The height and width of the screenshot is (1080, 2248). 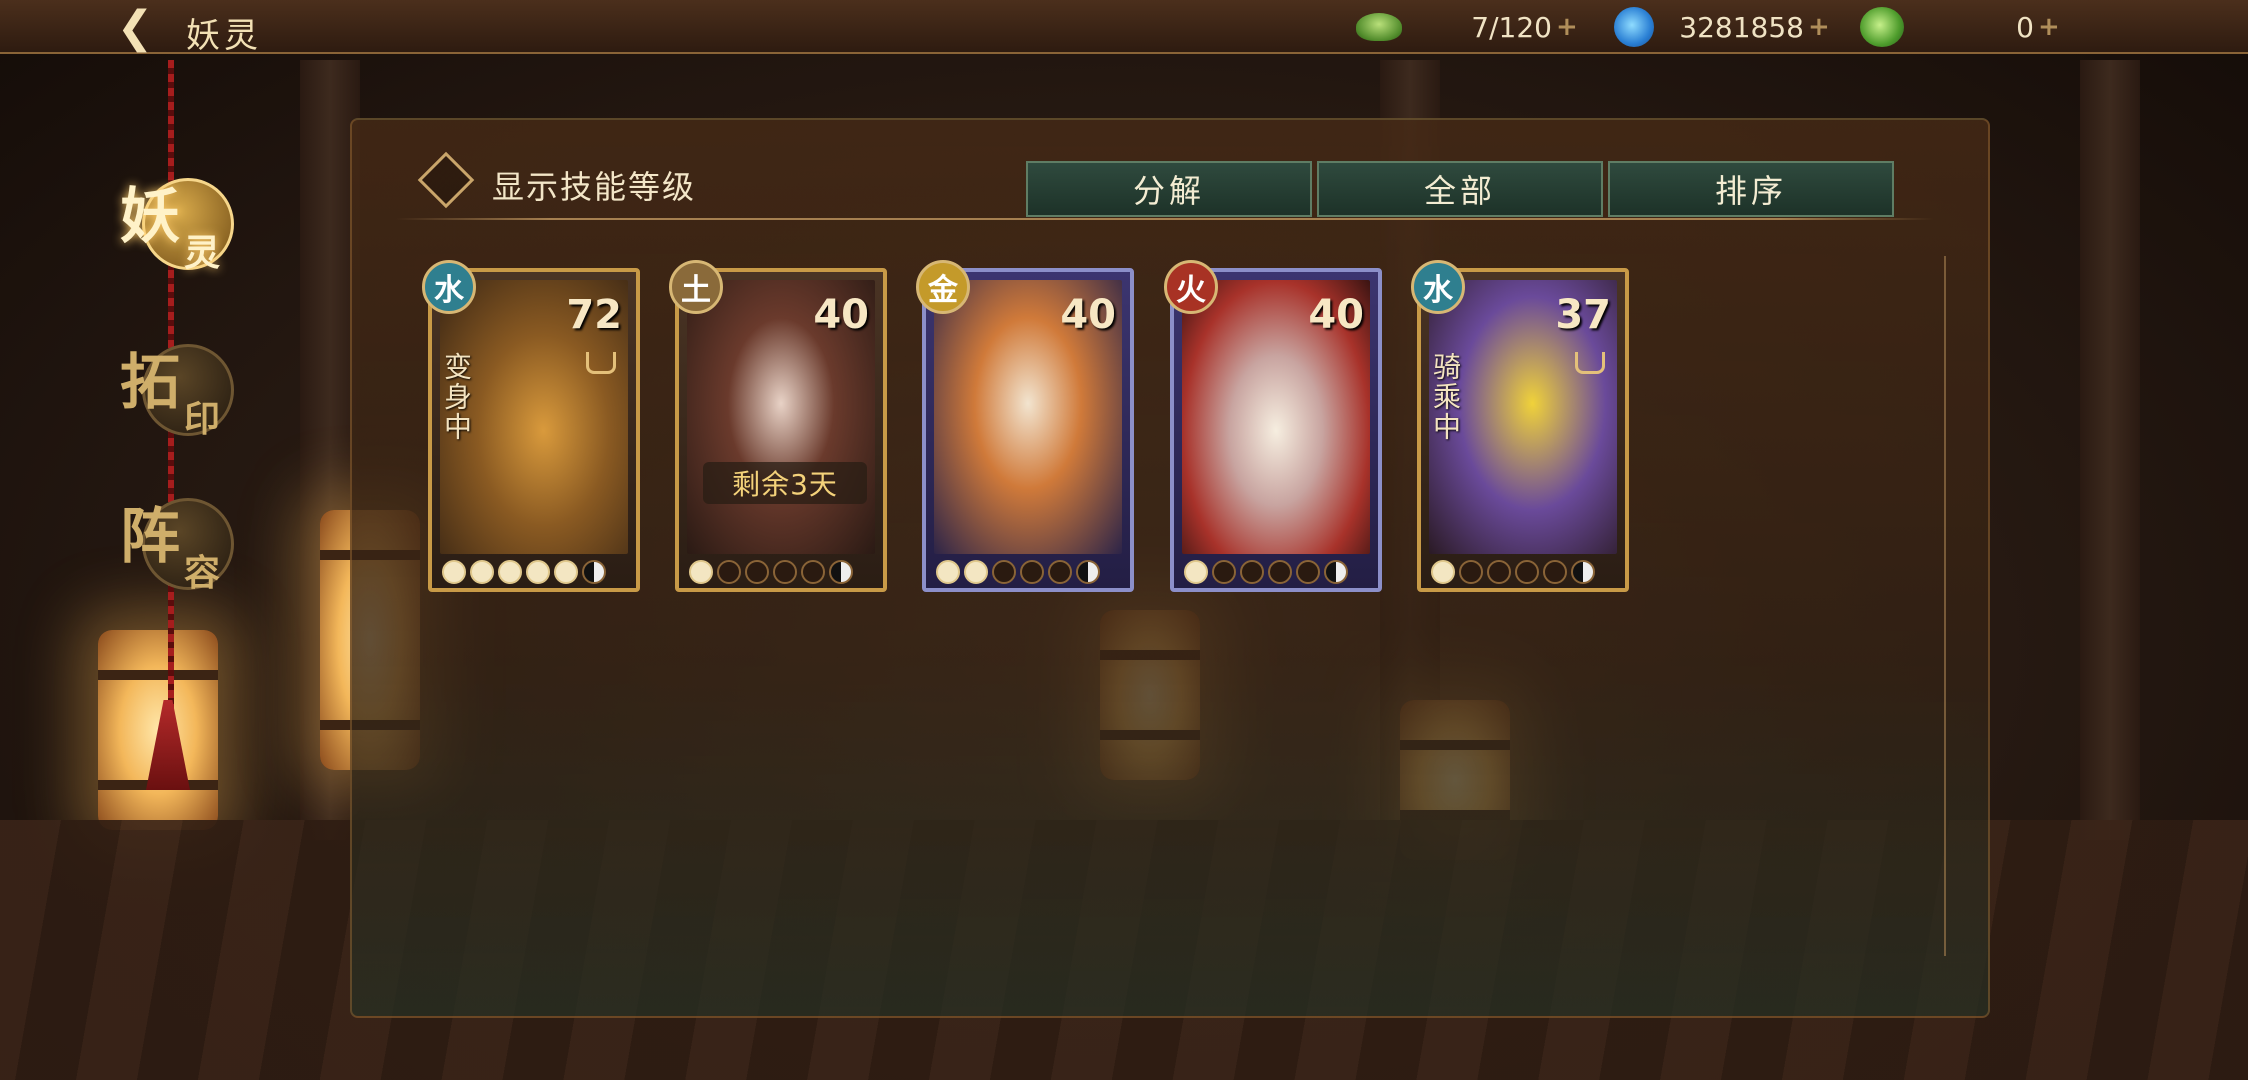 What do you see at coordinates (696, 287) in the screenshot?
I see `earth-element-badge: 土` at bounding box center [696, 287].